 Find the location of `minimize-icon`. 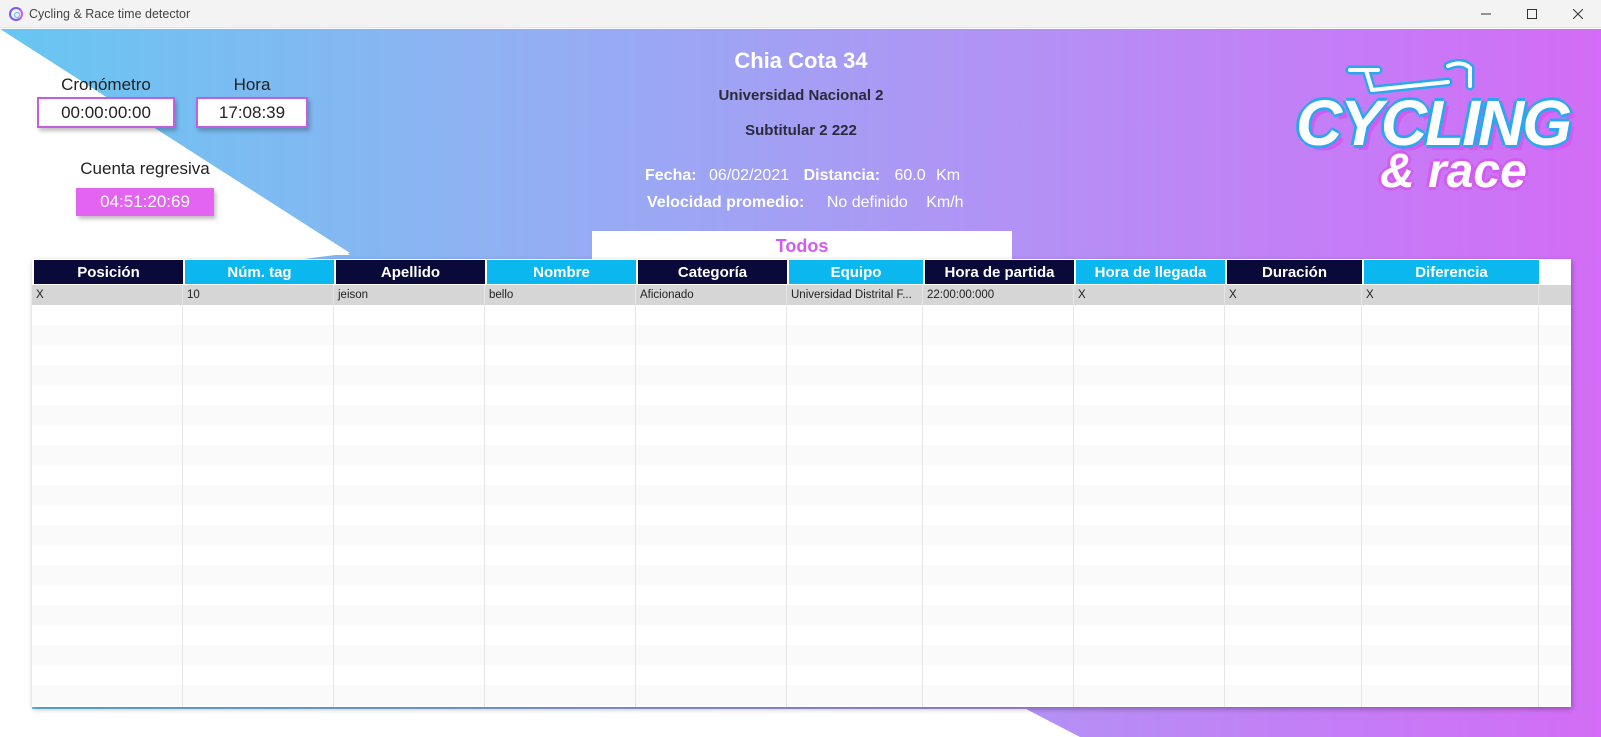

minimize-icon is located at coordinates (1486, 14).